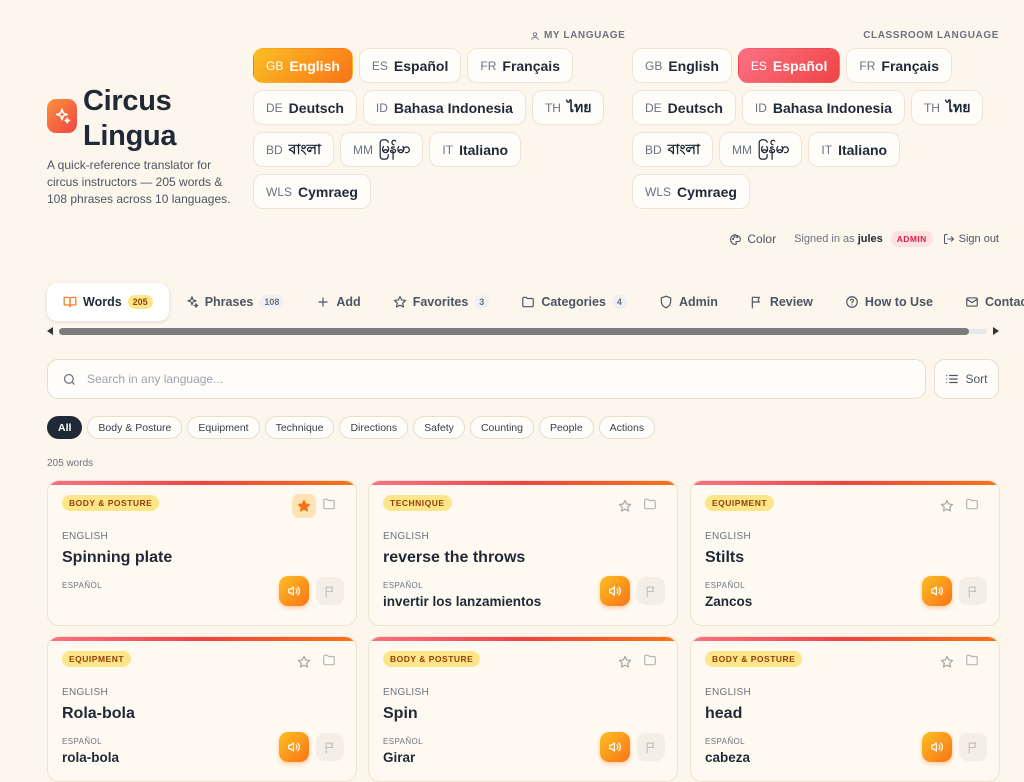 This screenshot has height=782, width=1024. What do you see at coordinates (838, 239) in the screenshot?
I see `signed-in-text: Signed in as jules` at bounding box center [838, 239].